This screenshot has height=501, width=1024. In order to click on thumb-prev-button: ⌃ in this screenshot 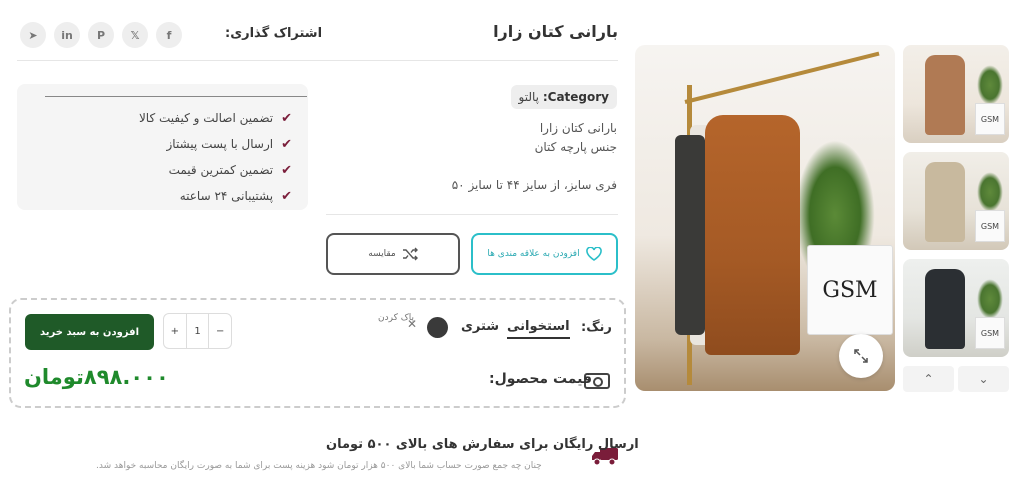, I will do `click(928, 379)`.